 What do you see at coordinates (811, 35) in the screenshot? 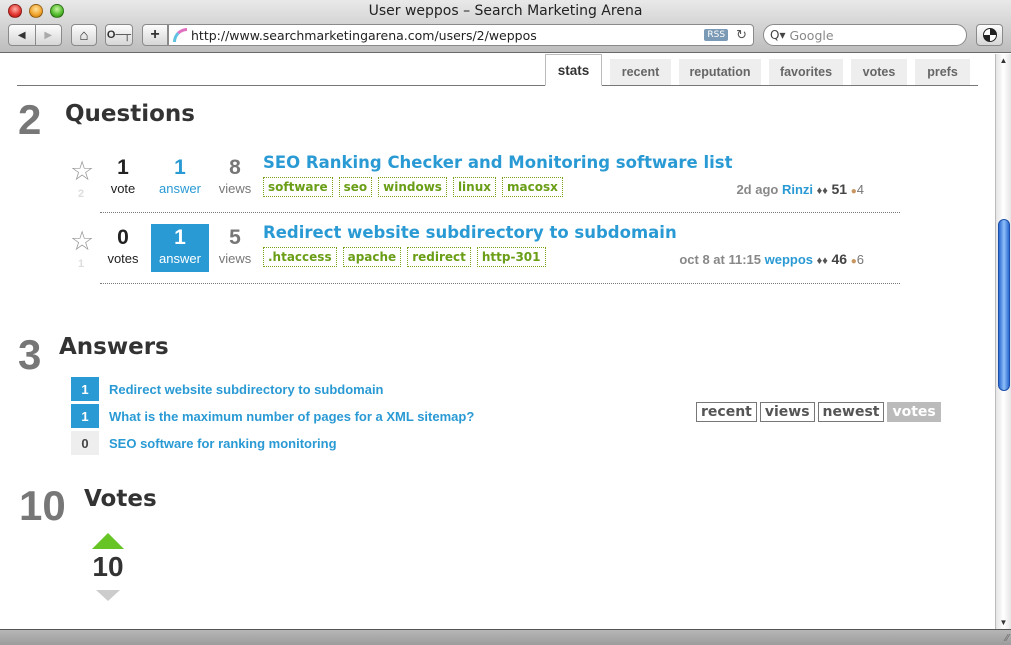
I see `search-placeholder: Google` at bounding box center [811, 35].